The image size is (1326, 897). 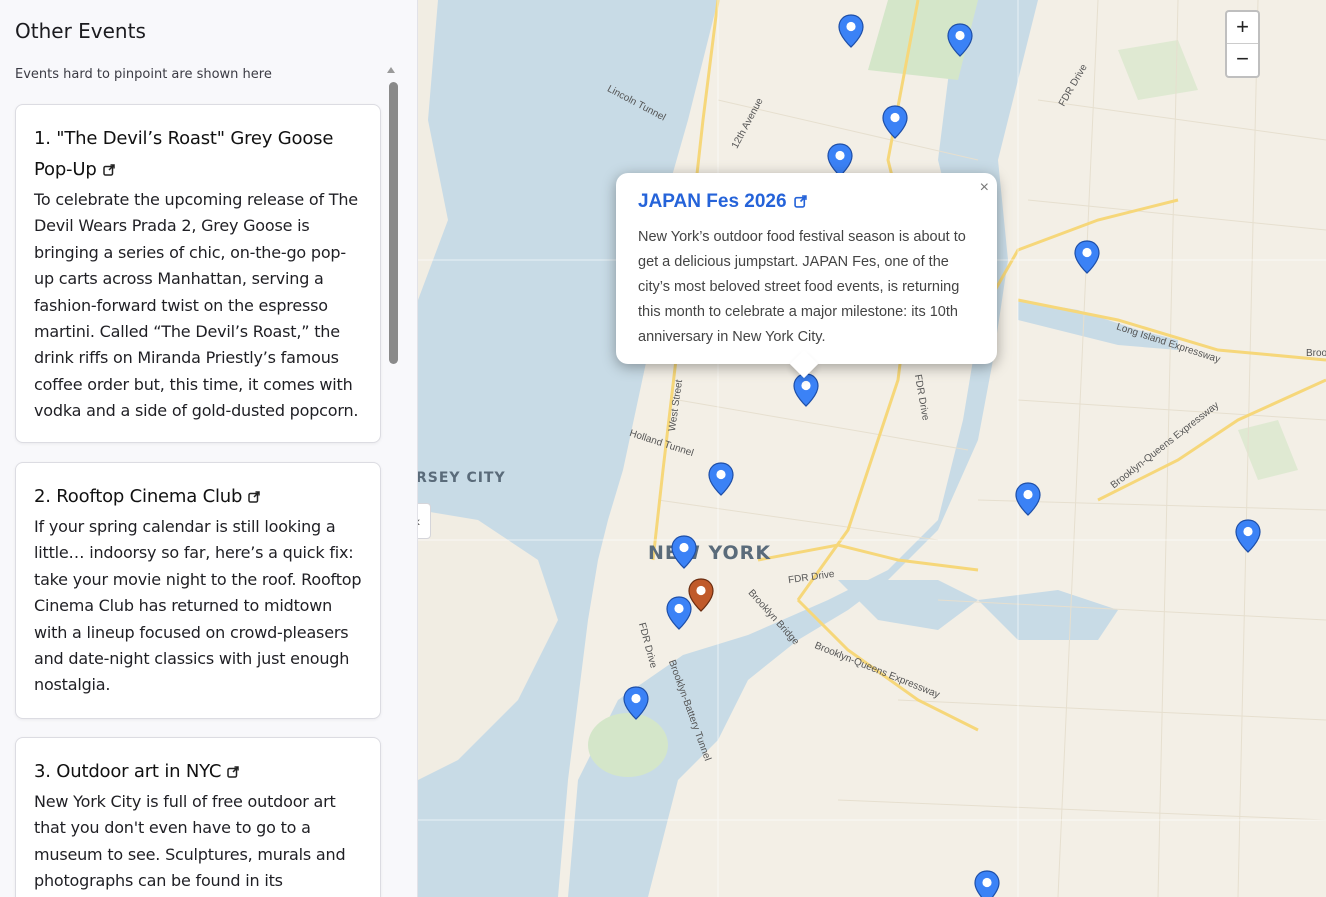 I want to click on collapse-sidebar-button: ‹, so click(x=424, y=521).